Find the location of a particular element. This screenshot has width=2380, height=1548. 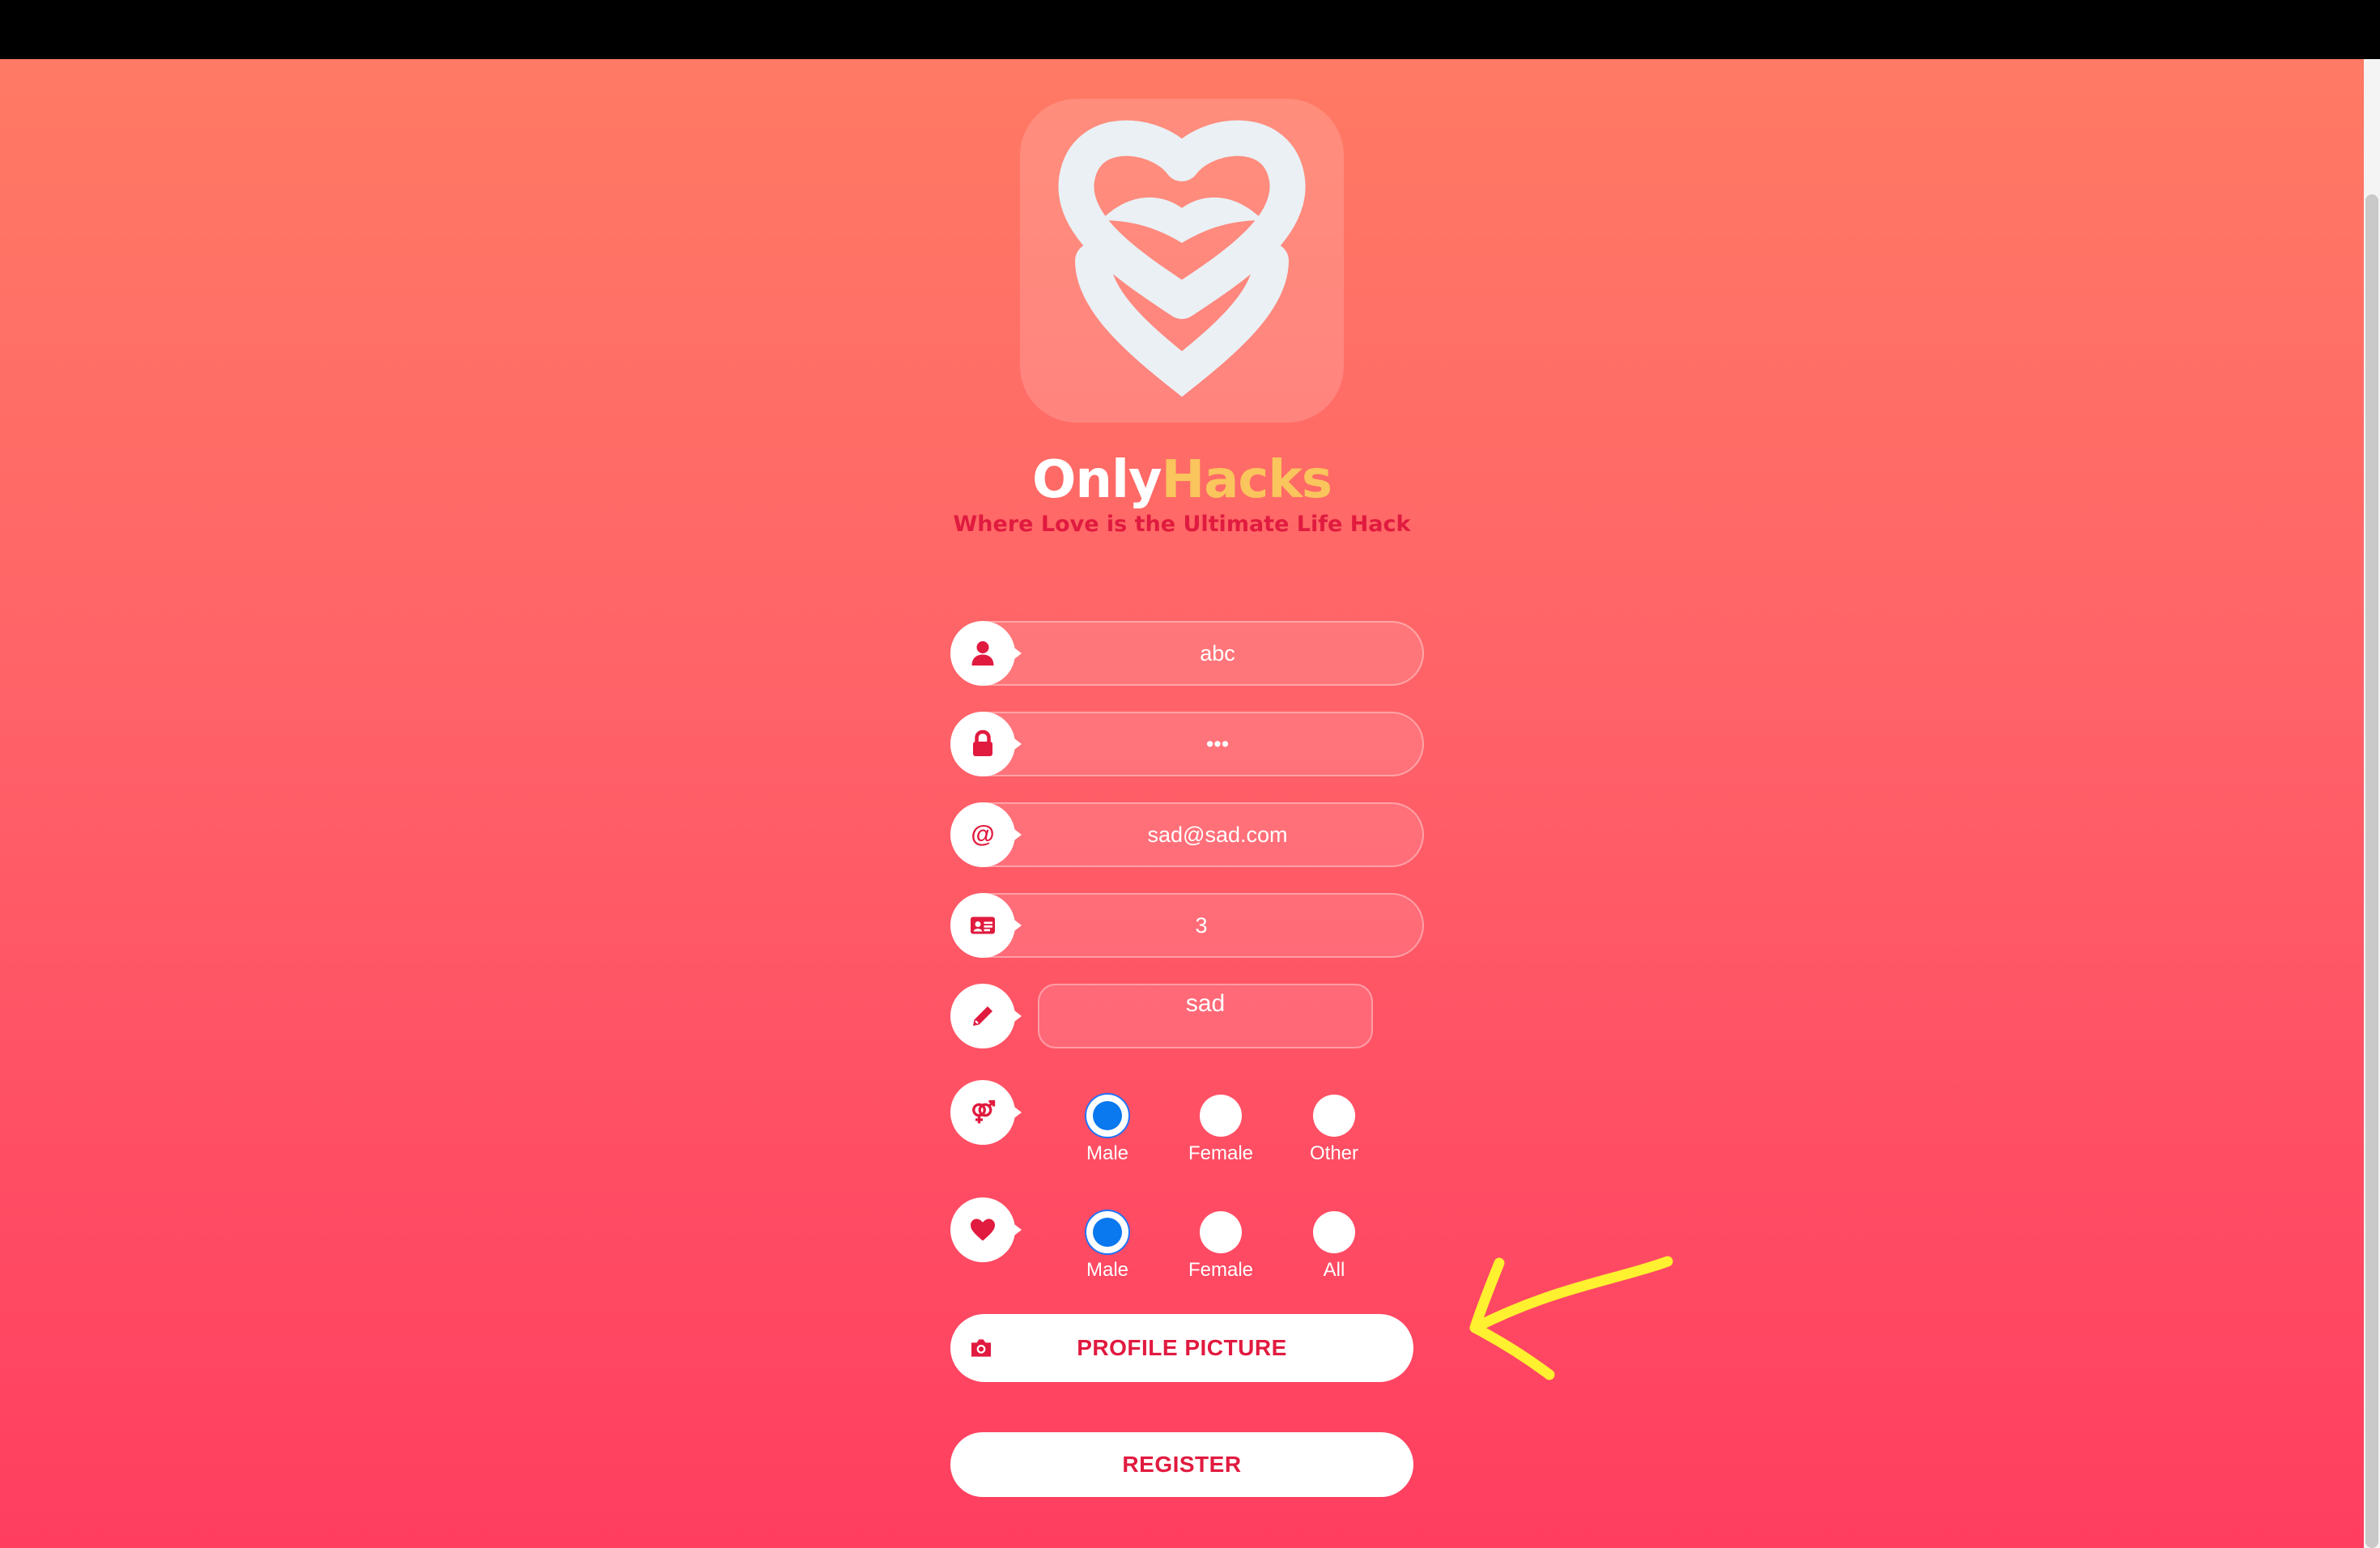

app-logo is located at coordinates (1182, 261).